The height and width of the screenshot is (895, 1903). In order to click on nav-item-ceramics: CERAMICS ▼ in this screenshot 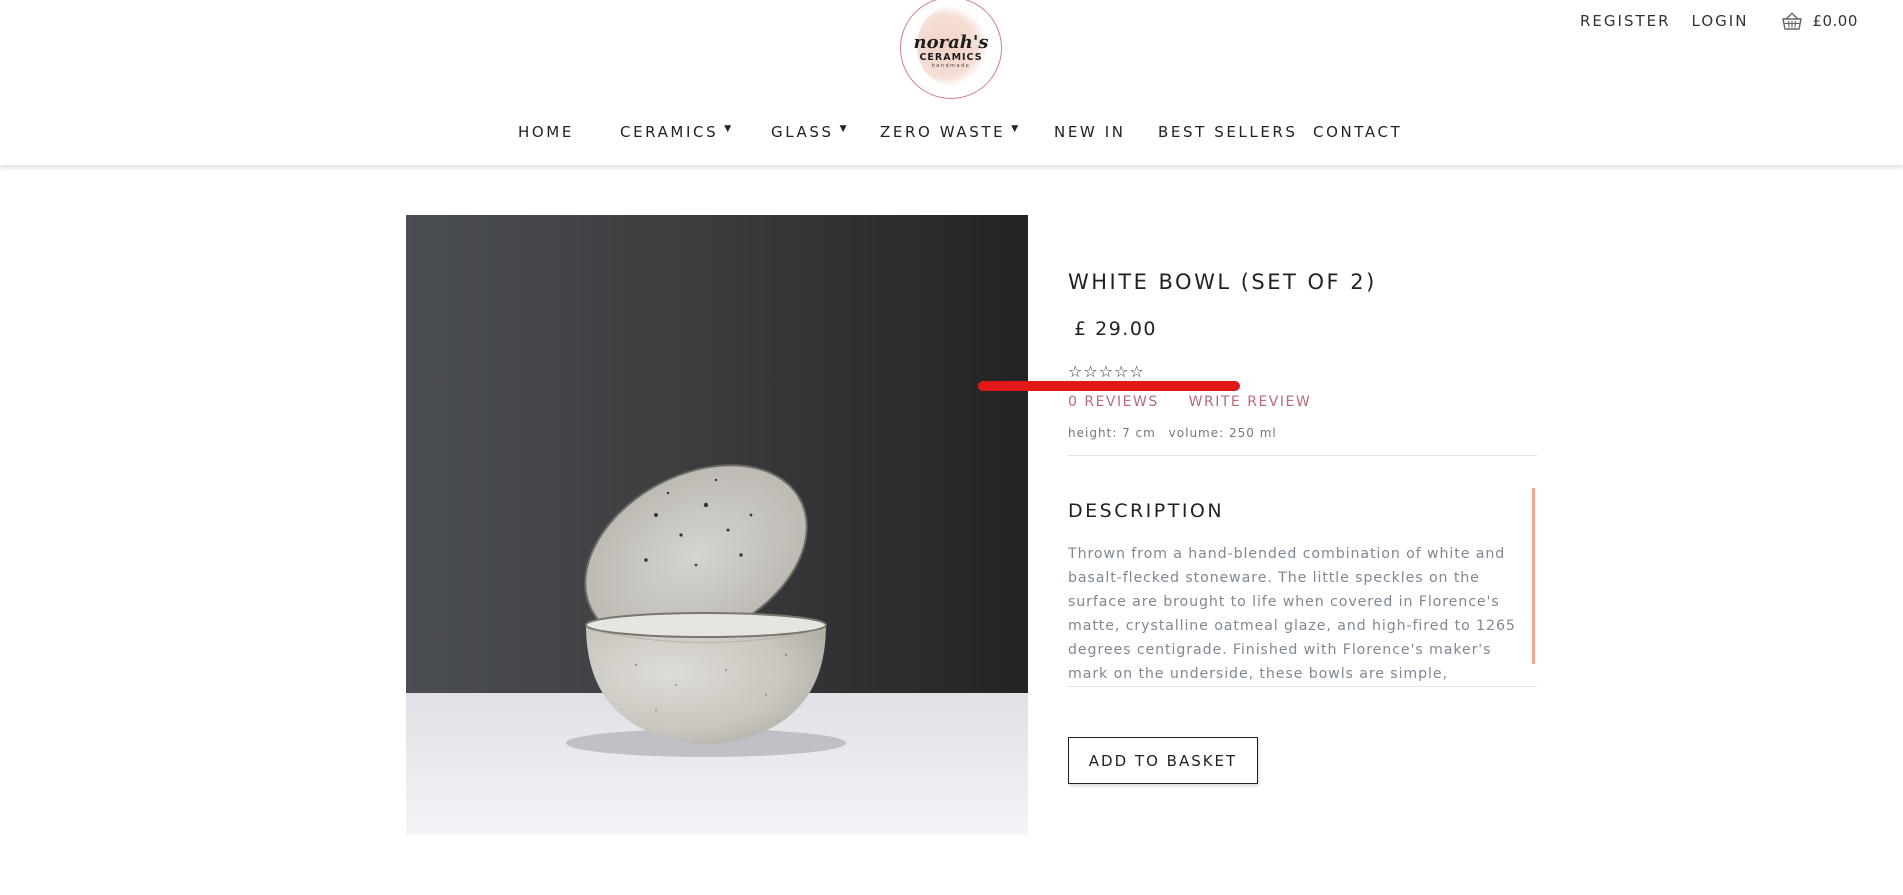, I will do `click(675, 132)`.